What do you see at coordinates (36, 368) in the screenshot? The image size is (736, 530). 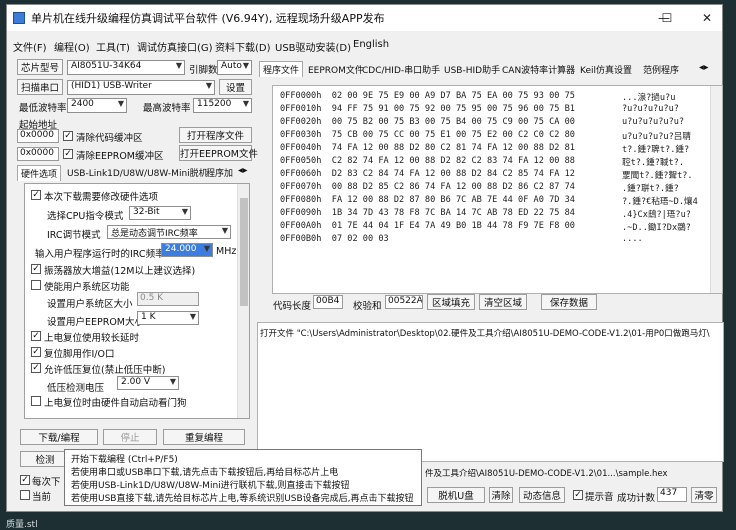 I see `low-voltage-reset-checkbox: ✓` at bounding box center [36, 368].